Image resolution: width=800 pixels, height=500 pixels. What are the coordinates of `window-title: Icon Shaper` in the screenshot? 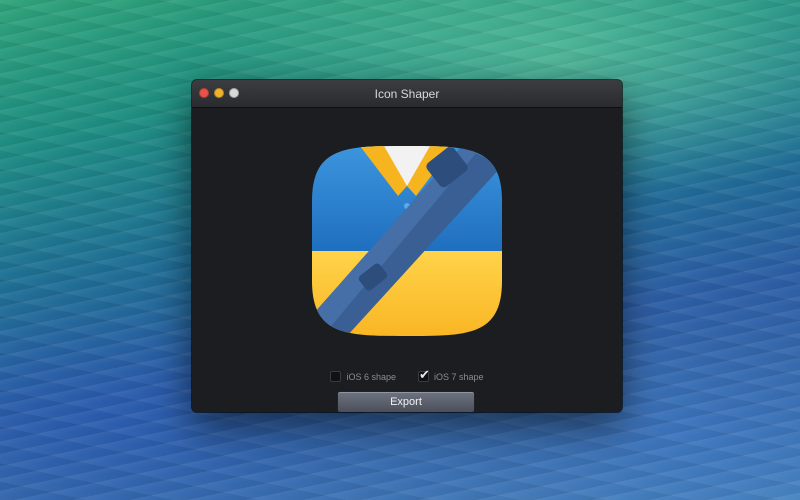 It's located at (407, 94).